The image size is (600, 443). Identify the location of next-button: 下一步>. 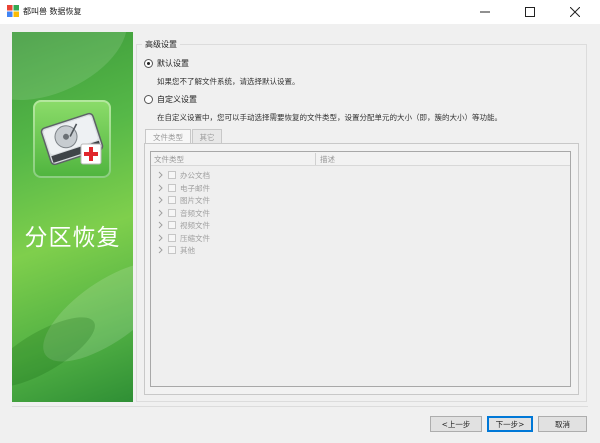
(510, 424).